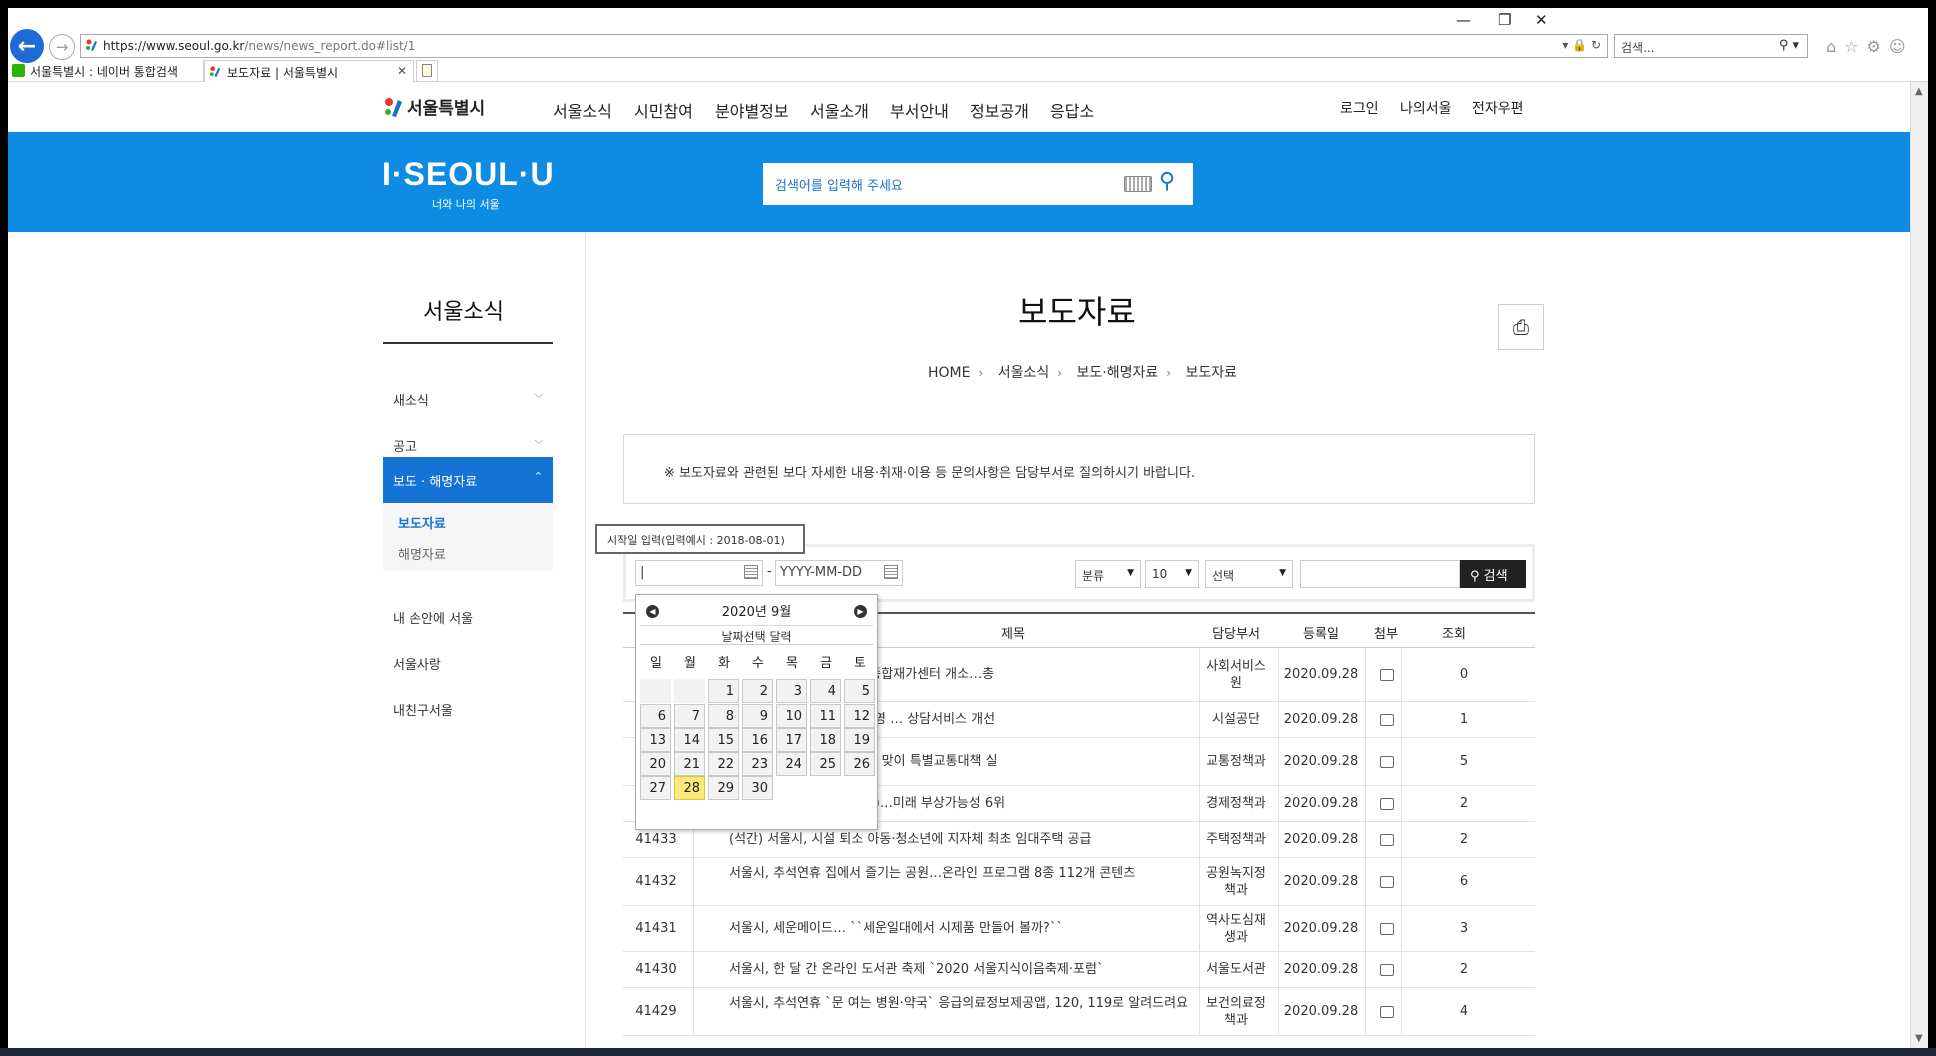  What do you see at coordinates (859, 716) in the screenshot?
I see `calendar-day: 12` at bounding box center [859, 716].